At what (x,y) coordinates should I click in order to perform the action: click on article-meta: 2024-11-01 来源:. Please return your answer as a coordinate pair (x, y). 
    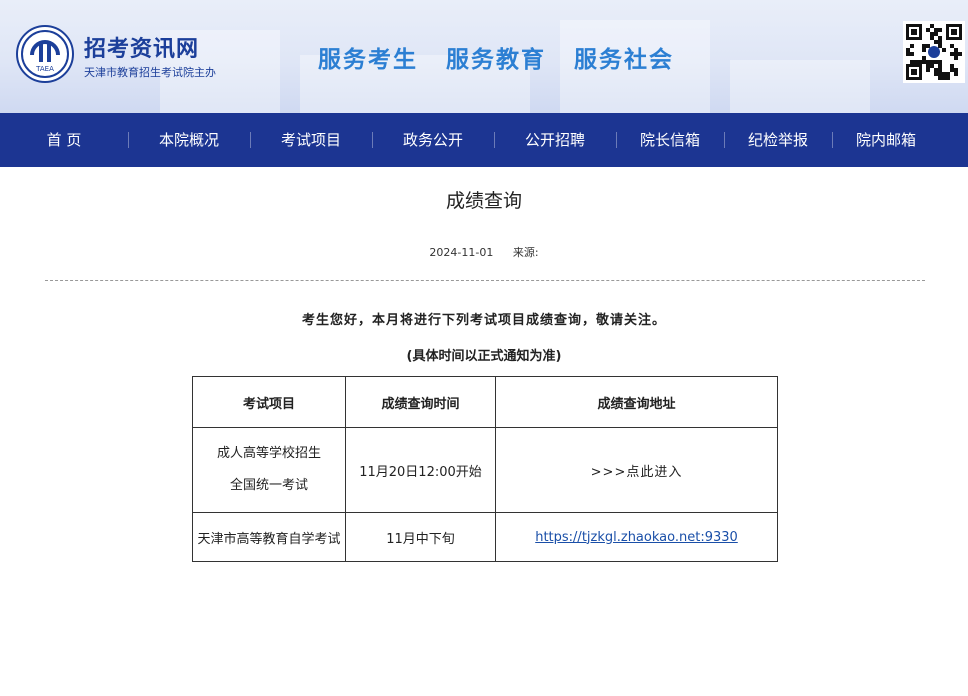
    Looking at the image, I should click on (484, 252).